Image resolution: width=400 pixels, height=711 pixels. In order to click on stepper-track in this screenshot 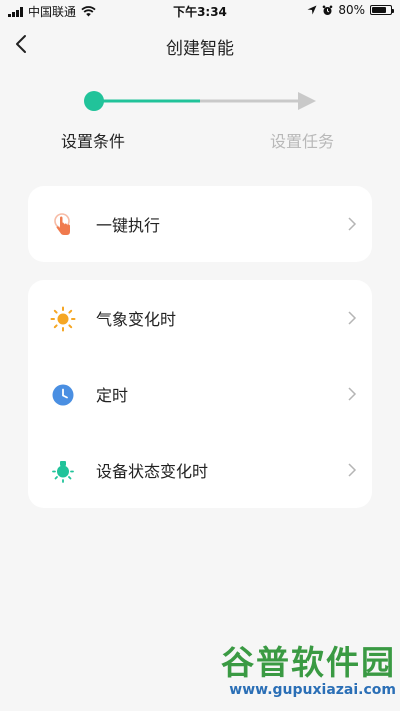, I will do `click(200, 101)`.